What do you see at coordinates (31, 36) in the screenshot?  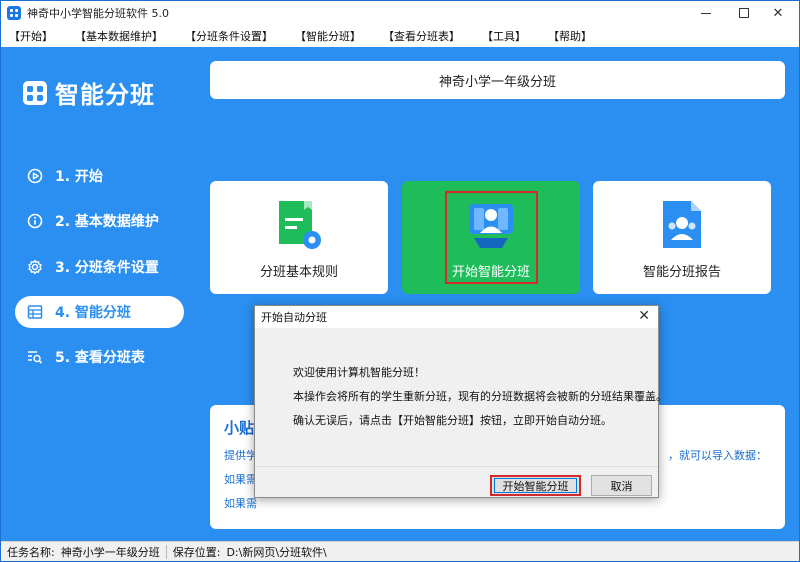 I see `menu-start: 【开始】` at bounding box center [31, 36].